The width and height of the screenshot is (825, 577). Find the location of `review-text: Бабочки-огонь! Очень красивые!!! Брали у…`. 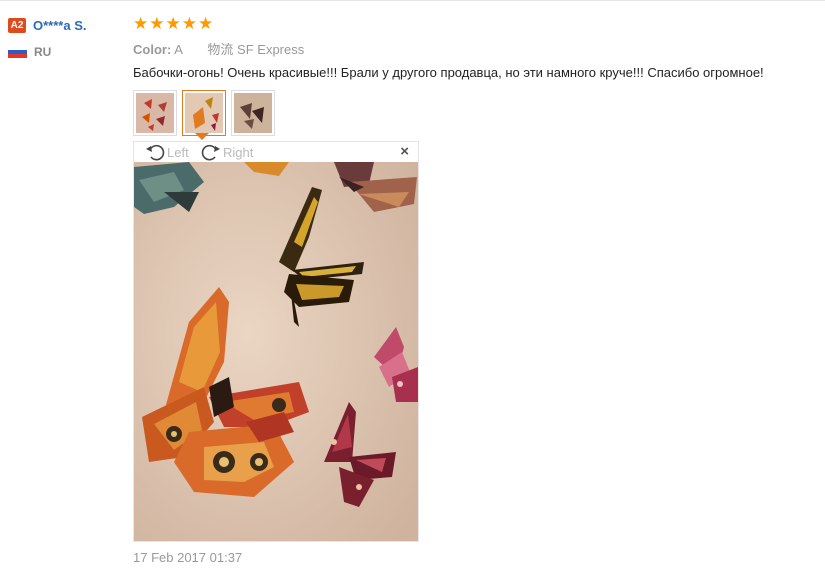

review-text: Бабочки-огонь! Очень красивые!!! Брали у… is located at coordinates (448, 72).